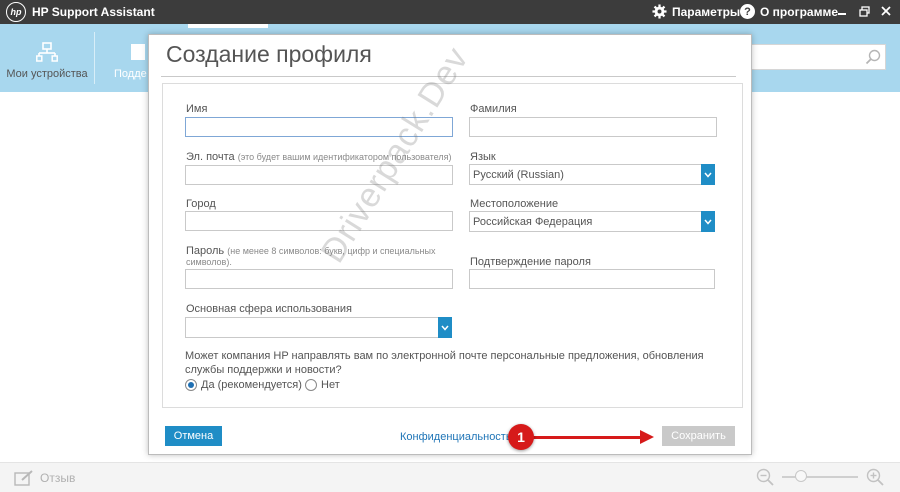  I want to click on restore-icon, so click(864, 11).